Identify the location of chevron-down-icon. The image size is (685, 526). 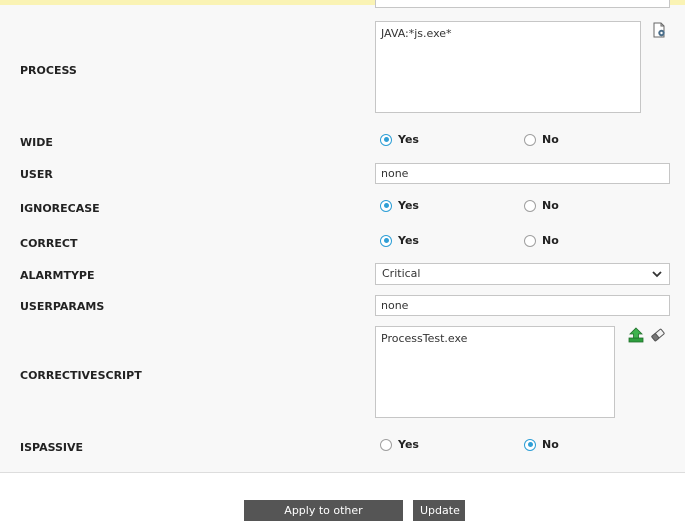
(657, 274).